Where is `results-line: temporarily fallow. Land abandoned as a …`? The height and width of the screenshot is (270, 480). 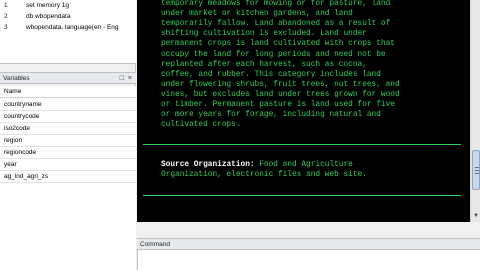 results-line: temporarily fallow. Land abandoned as a … is located at coordinates (276, 24).